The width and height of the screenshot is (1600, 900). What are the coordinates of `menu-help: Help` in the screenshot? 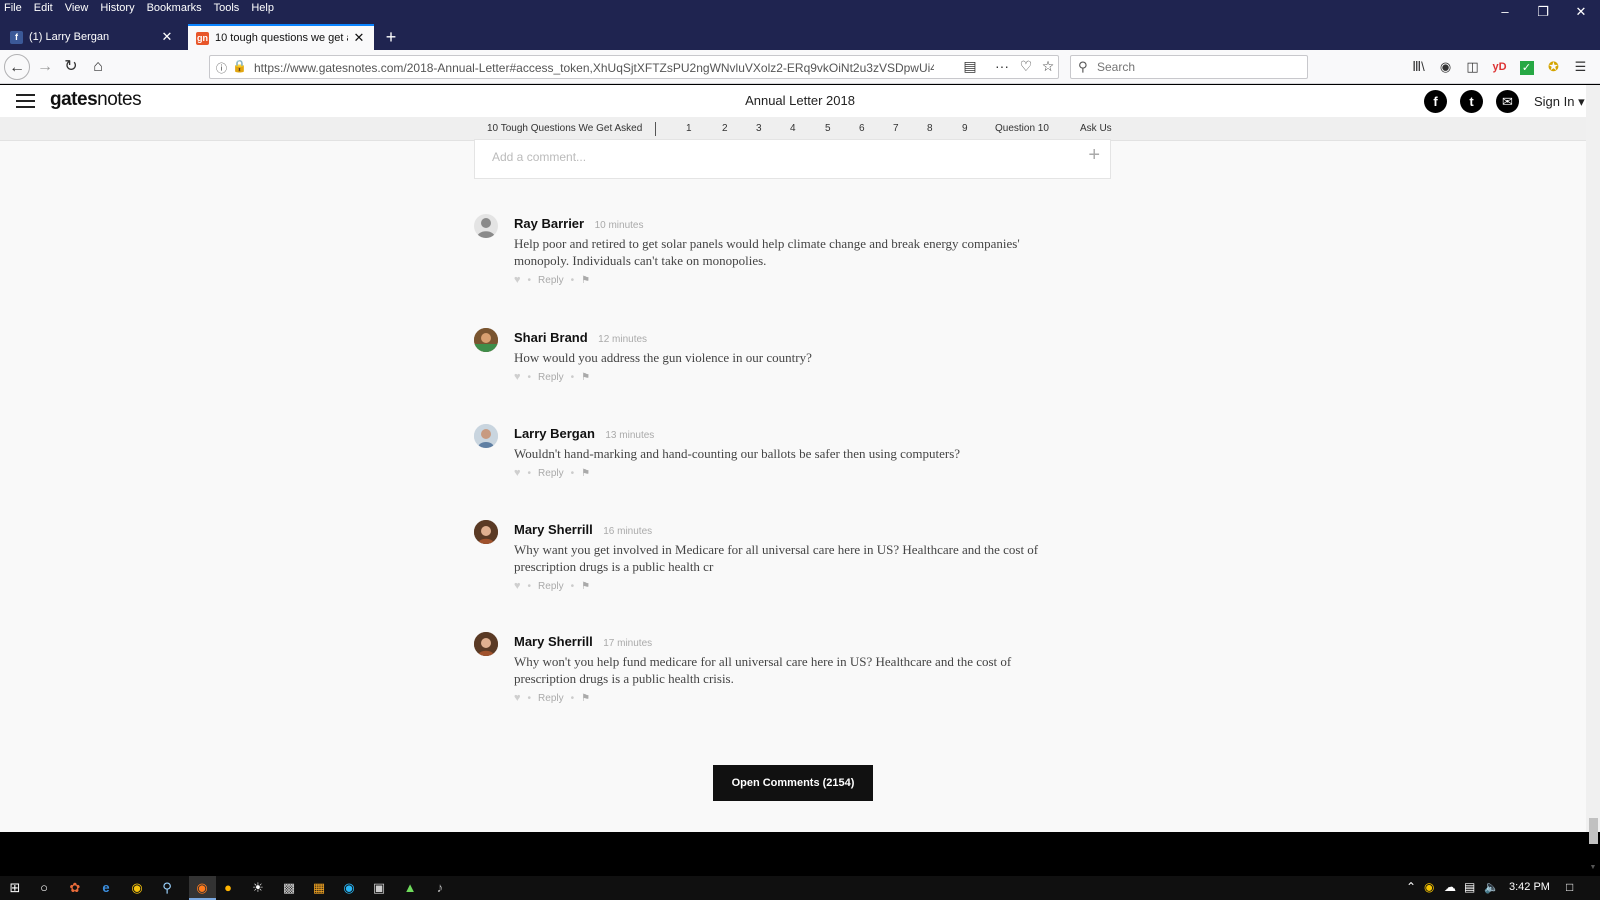 It's located at (262, 9).